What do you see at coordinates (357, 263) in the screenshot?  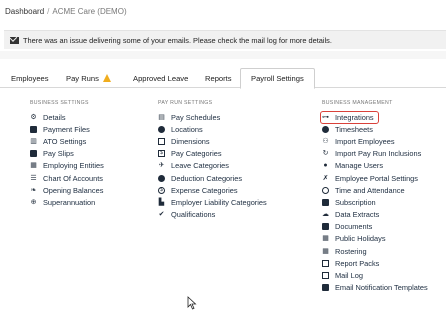 I see `link-label: Report Packs` at bounding box center [357, 263].